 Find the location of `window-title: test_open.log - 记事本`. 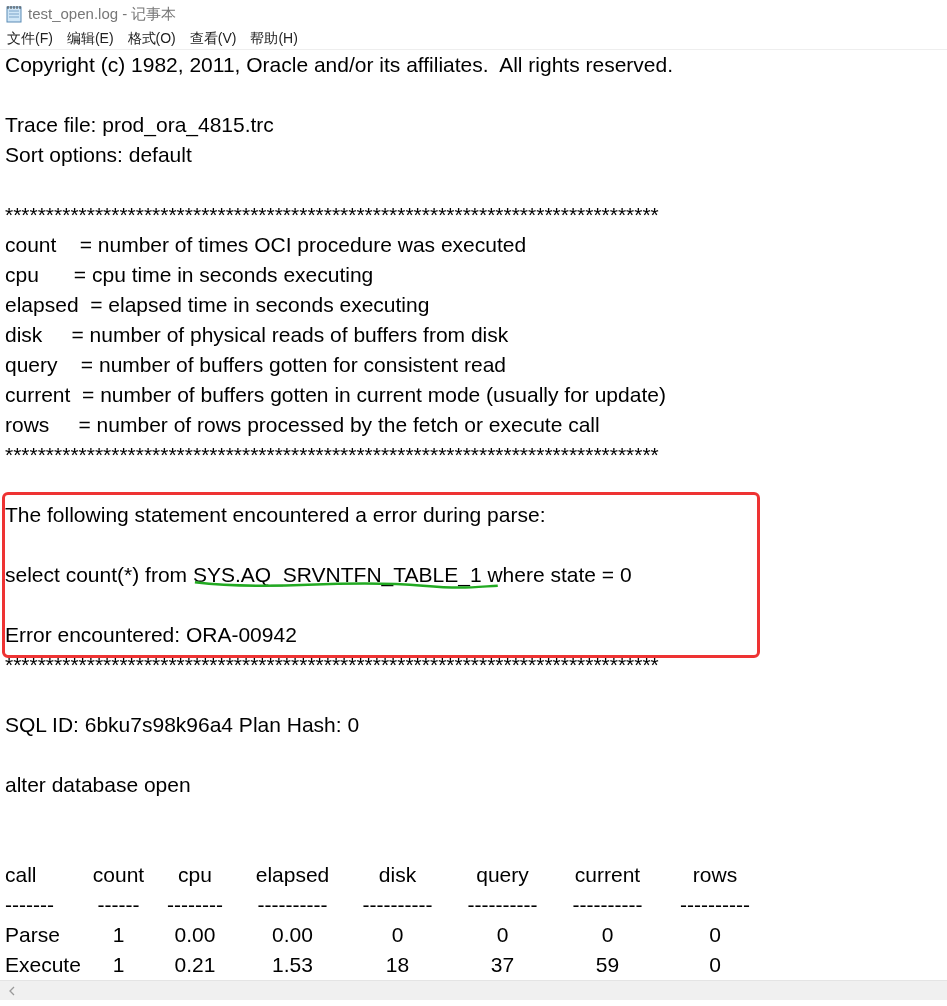

window-title: test_open.log - 记事本 is located at coordinates (102, 14).